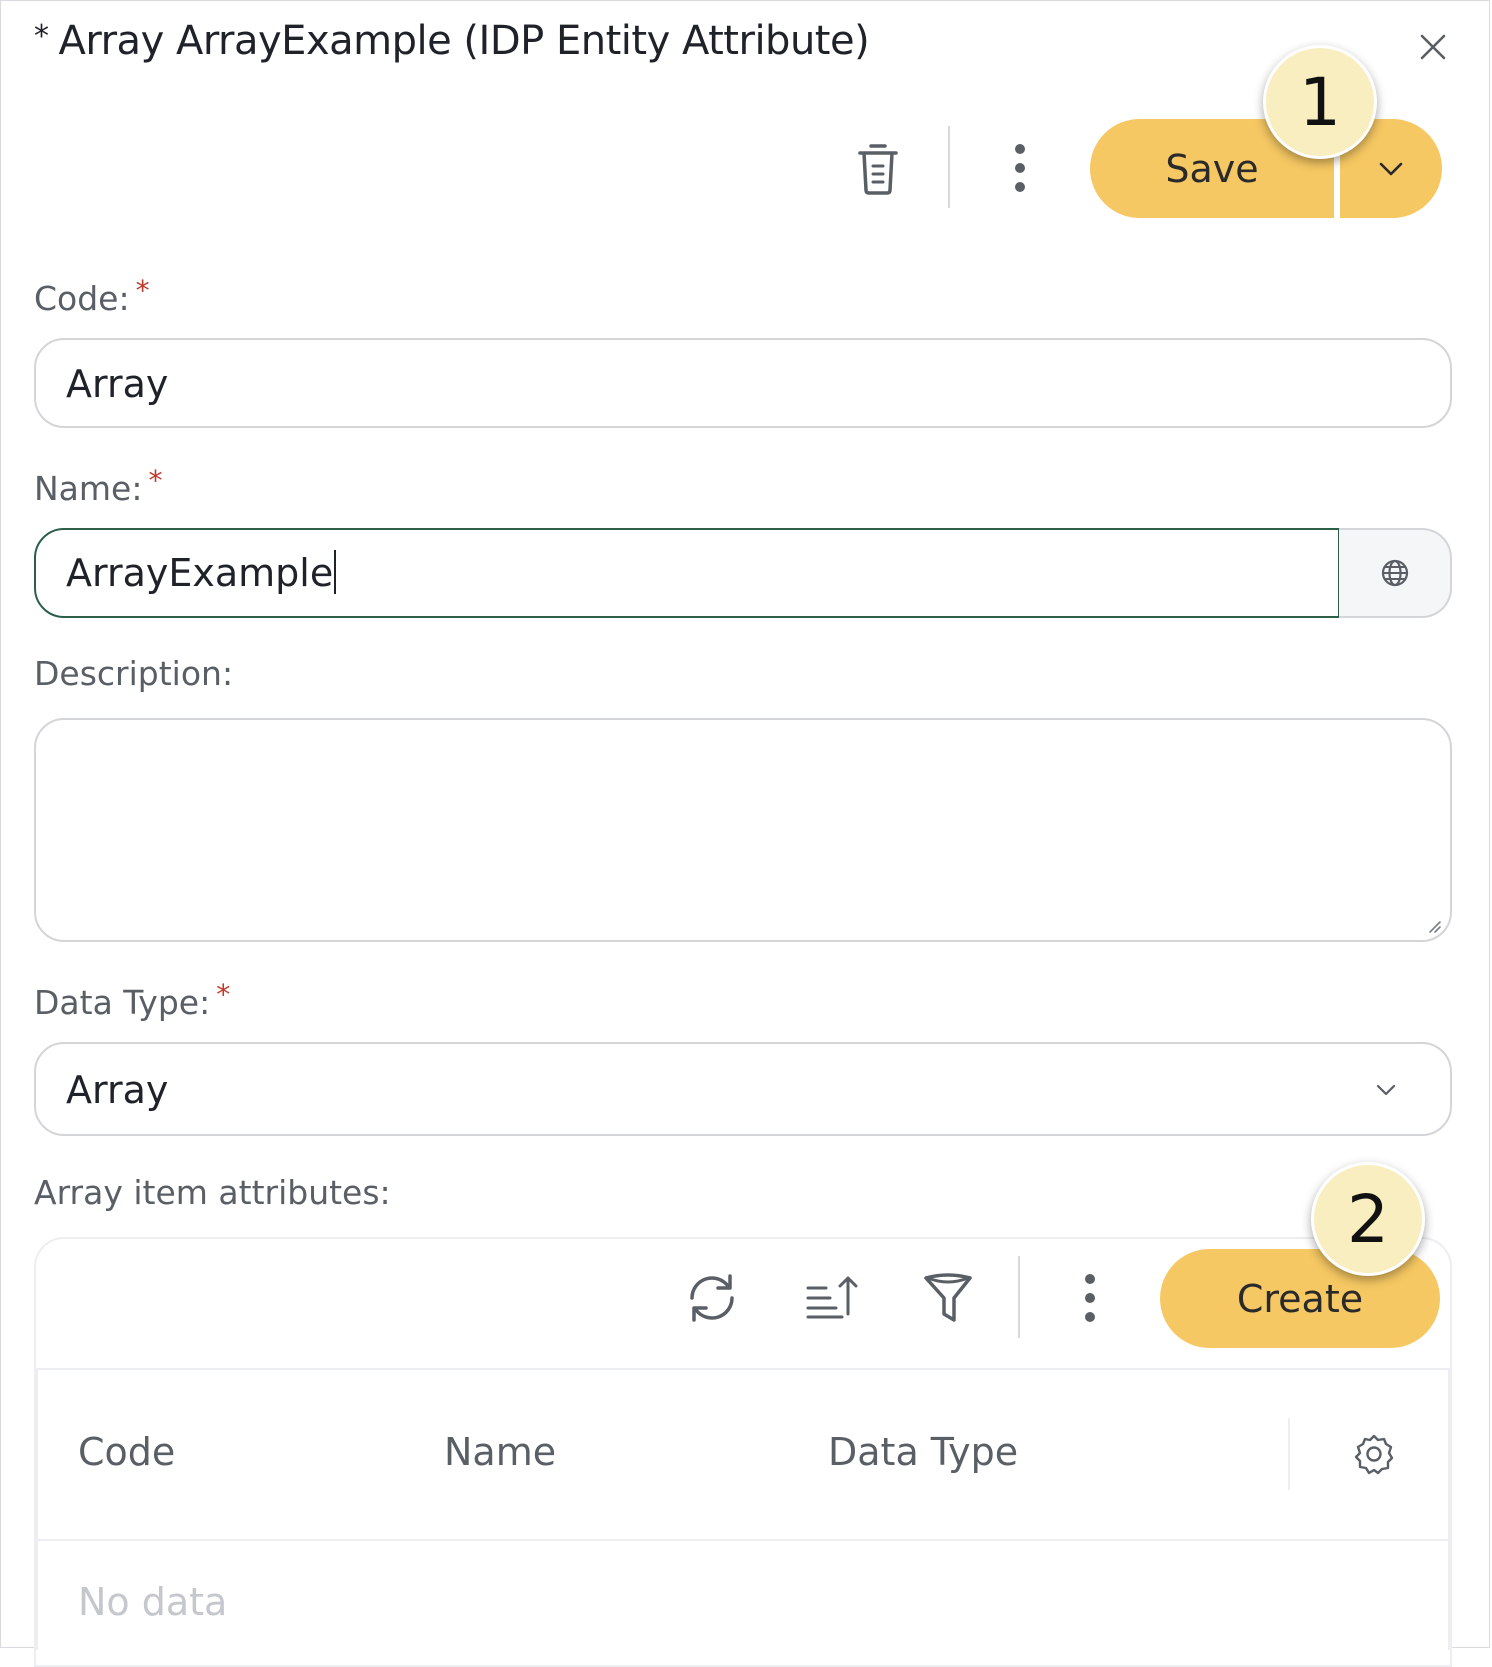 Image resolution: width=1492 pixels, height=1667 pixels. Describe the element at coordinates (153, 1602) in the screenshot. I see `empty-state-text: No data` at that location.